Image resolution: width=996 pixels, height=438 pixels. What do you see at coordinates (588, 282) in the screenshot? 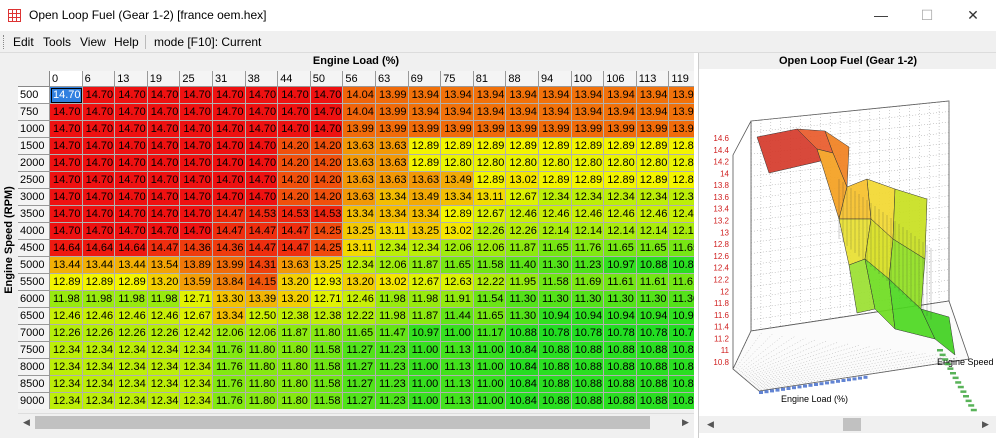
I see `table-cell: 11.69` at bounding box center [588, 282].